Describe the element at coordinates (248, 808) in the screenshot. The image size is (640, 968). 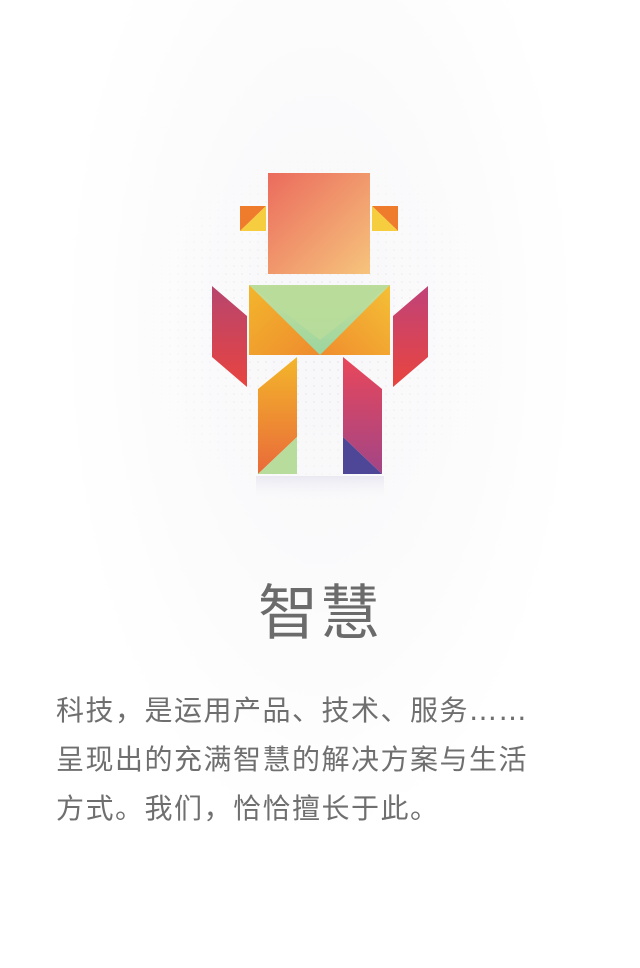
I see `description-line-3: 方式。我们，恰恰擅长于此。` at that location.